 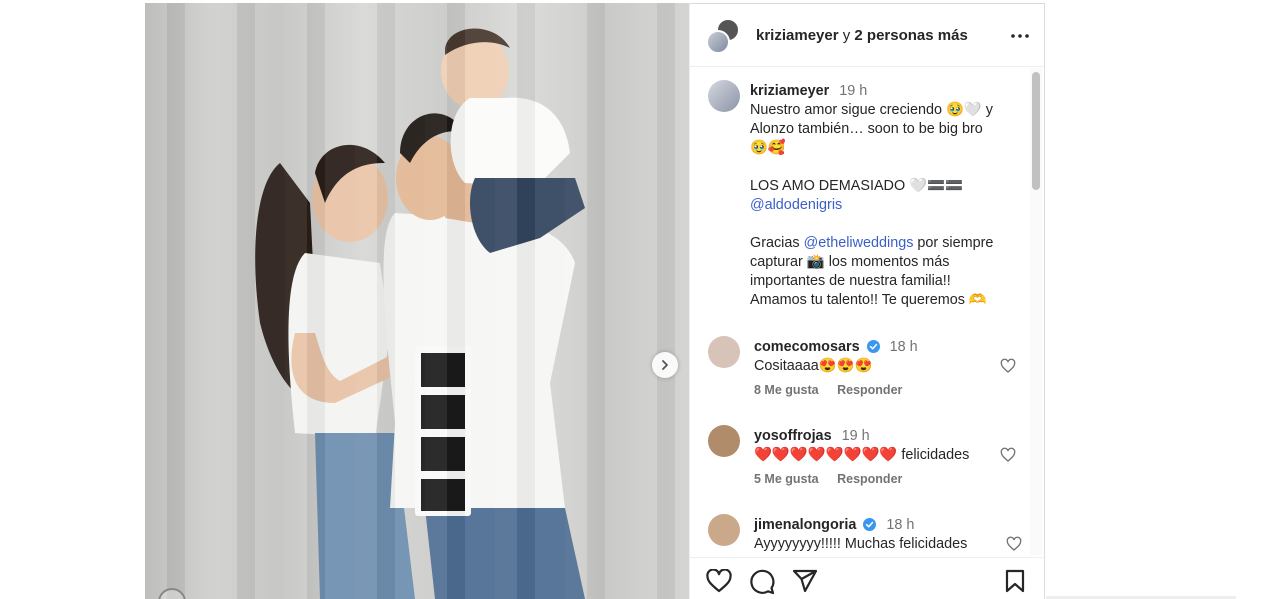 I want to click on chevron-right-icon, so click(x=665, y=365).